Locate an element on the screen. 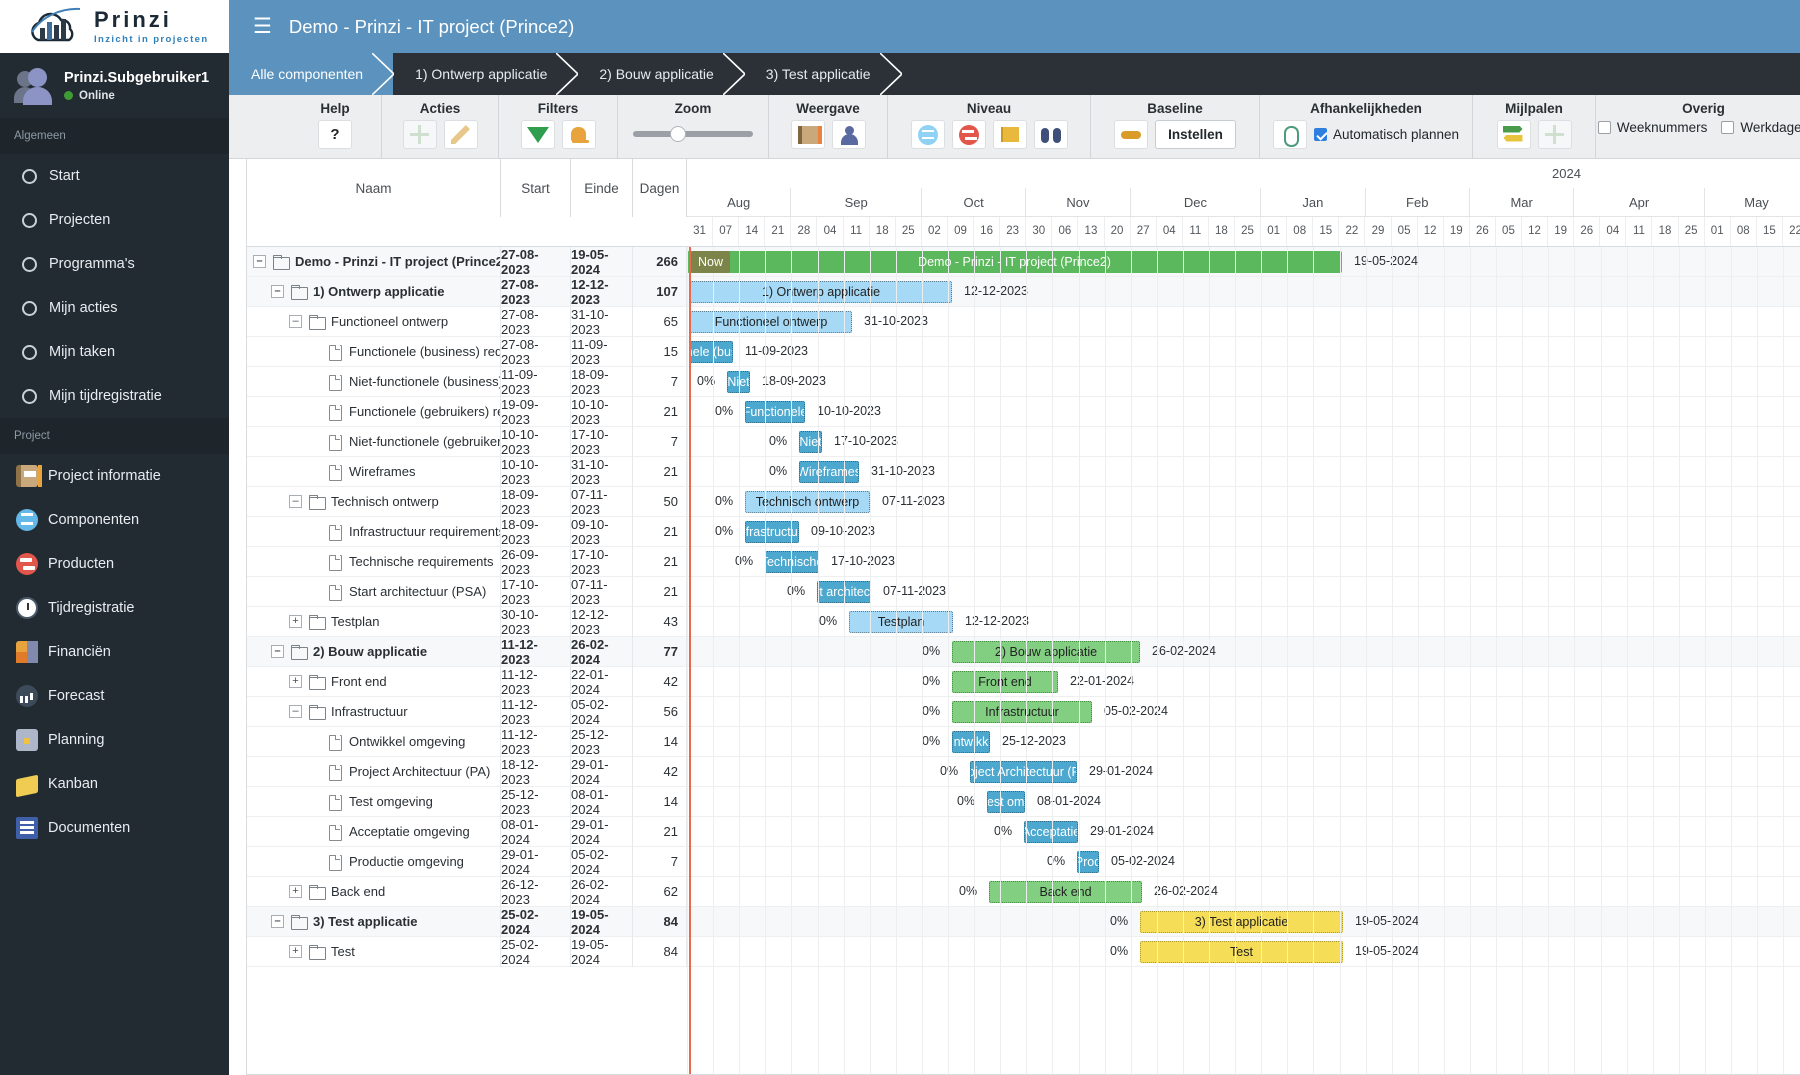 The image size is (1800, 1075). gantt-bar: Back end is located at coordinates (1065, 892).